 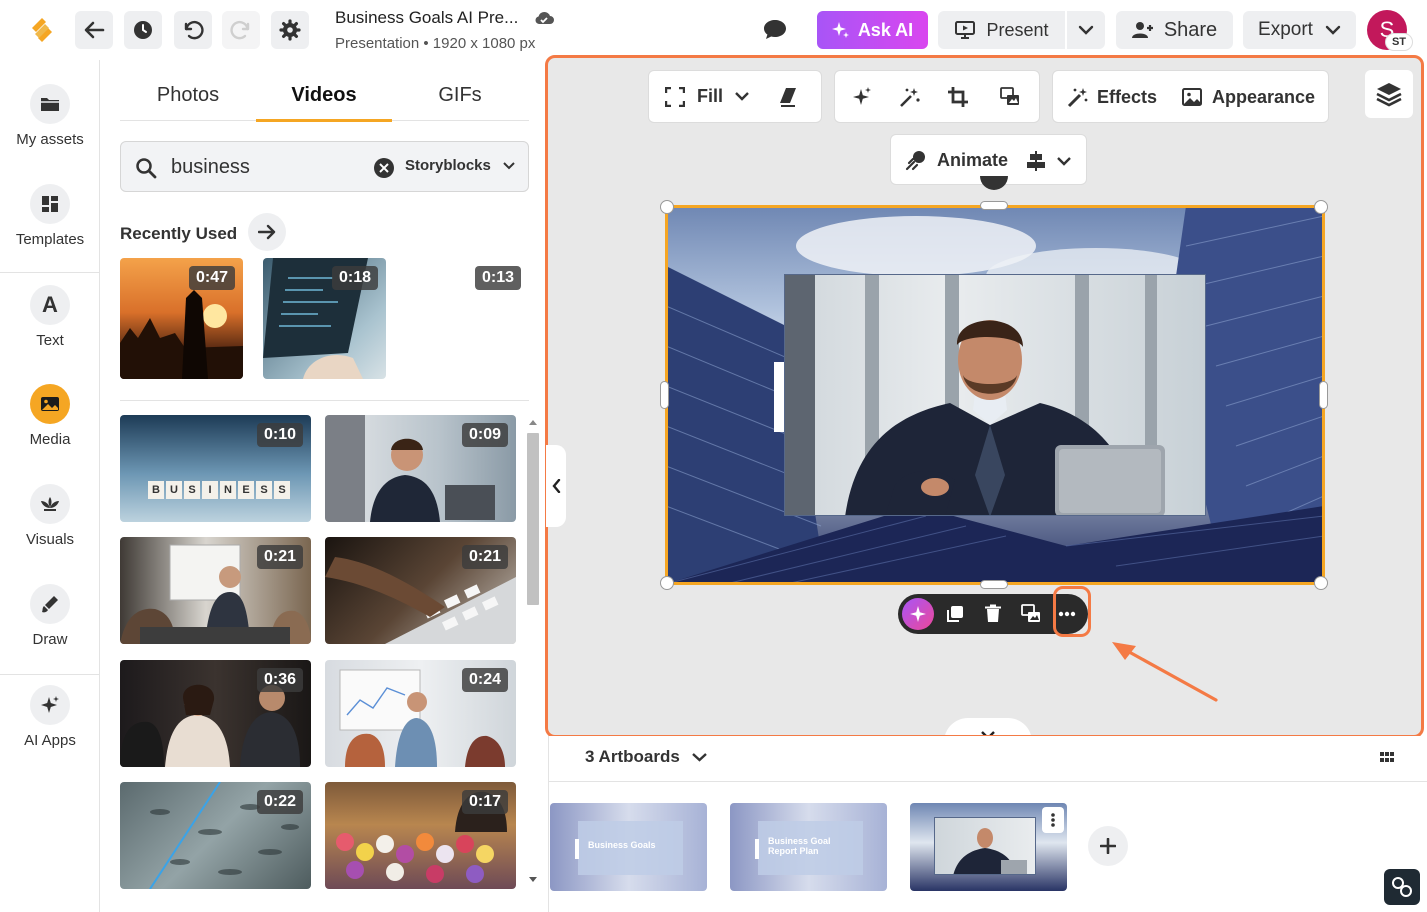 What do you see at coordinates (1072, 611) in the screenshot?
I see `highlight-ring` at bounding box center [1072, 611].